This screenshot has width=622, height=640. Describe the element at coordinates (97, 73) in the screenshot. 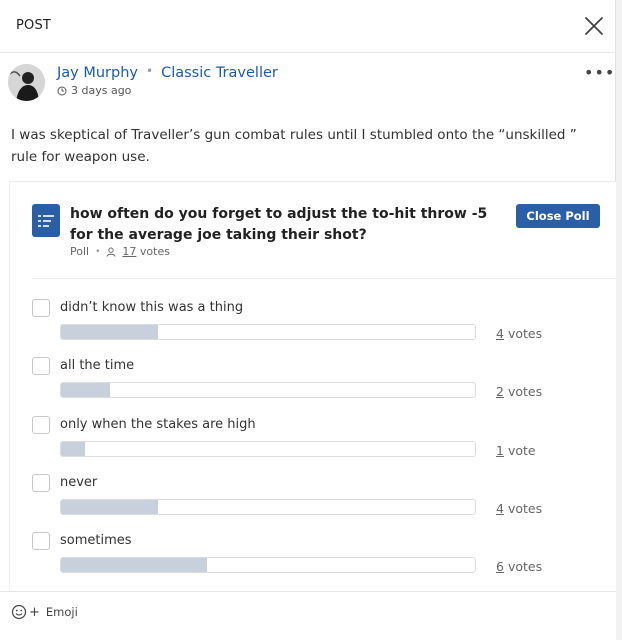

I see `author-name-link: Jay Murphy` at that location.